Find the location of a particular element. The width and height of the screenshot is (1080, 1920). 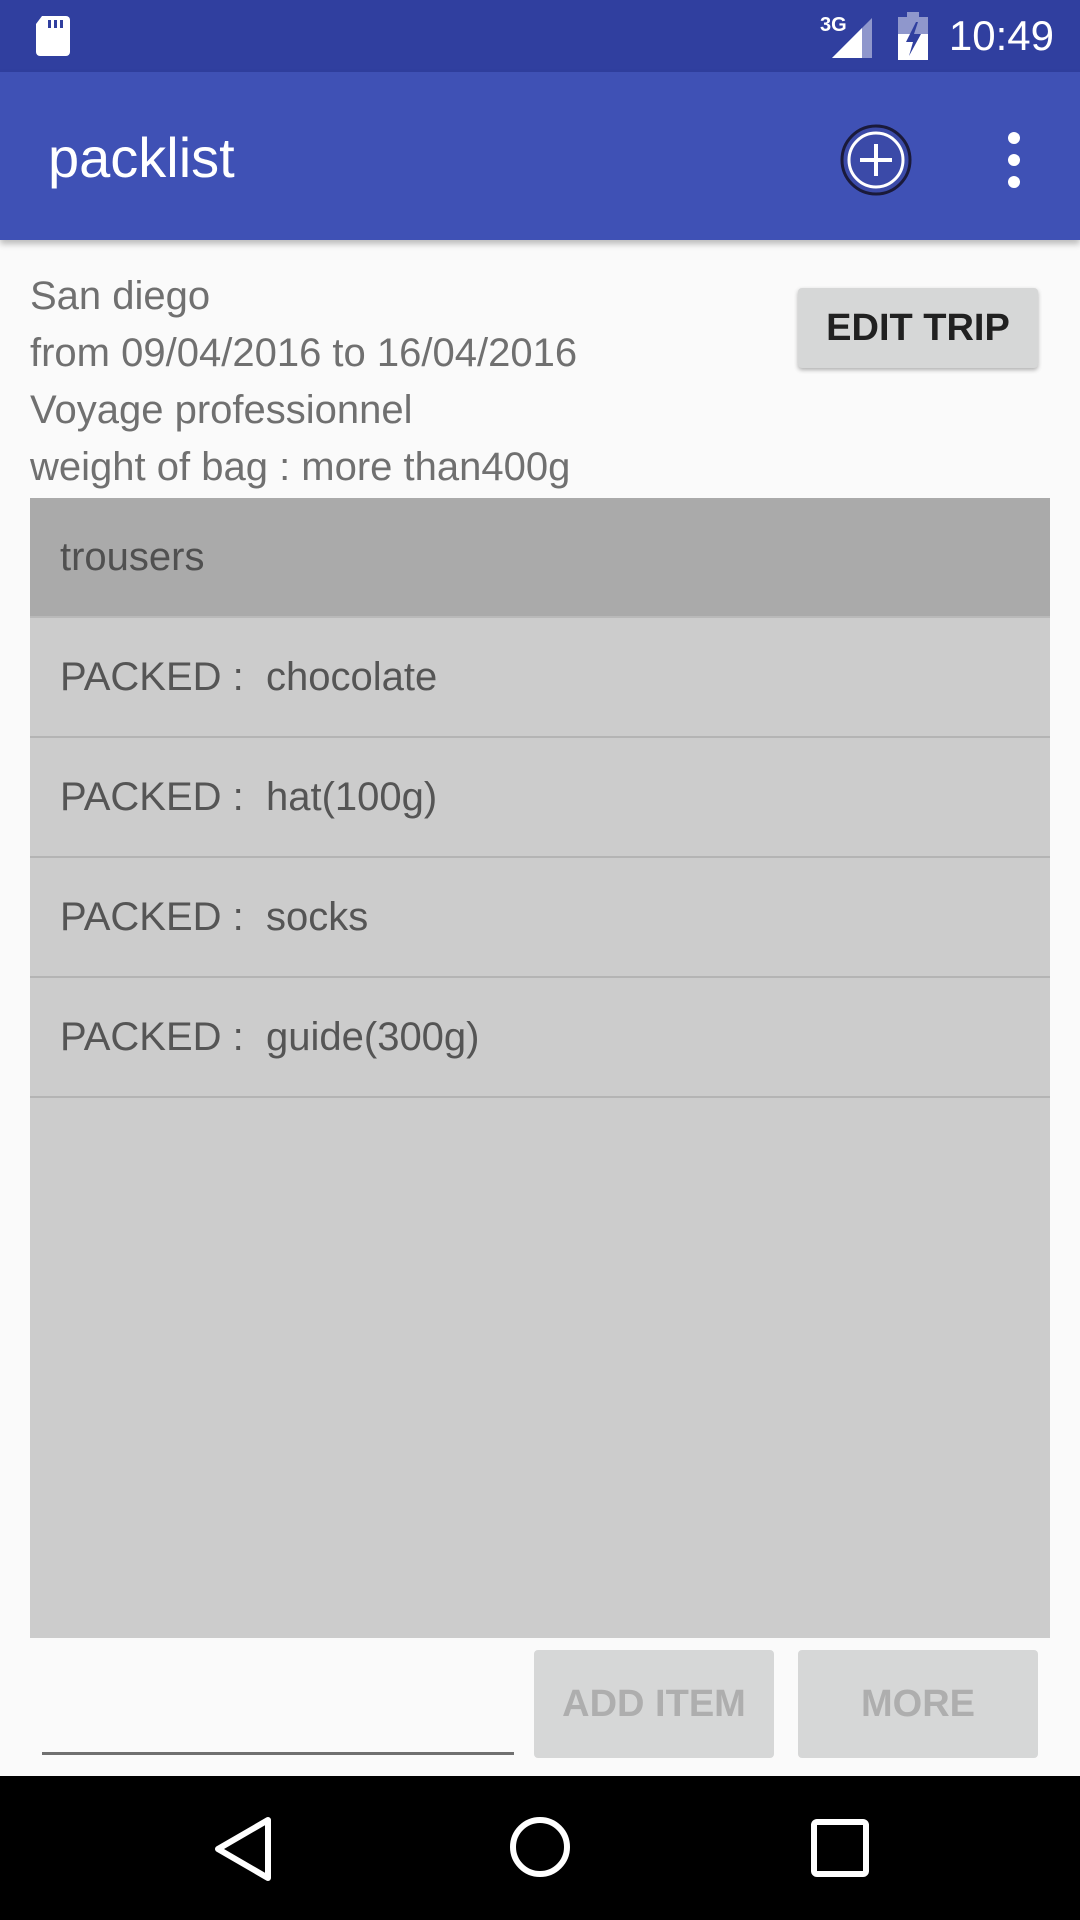

add-item-button: ADD ITEM is located at coordinates (654, 1704).